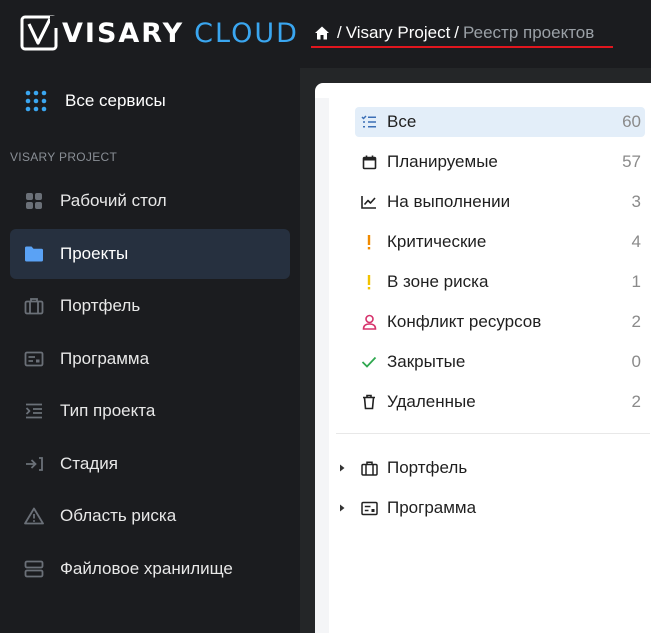 The image size is (651, 633). What do you see at coordinates (636, 241) in the screenshot?
I see `filter-count: 4` at bounding box center [636, 241].